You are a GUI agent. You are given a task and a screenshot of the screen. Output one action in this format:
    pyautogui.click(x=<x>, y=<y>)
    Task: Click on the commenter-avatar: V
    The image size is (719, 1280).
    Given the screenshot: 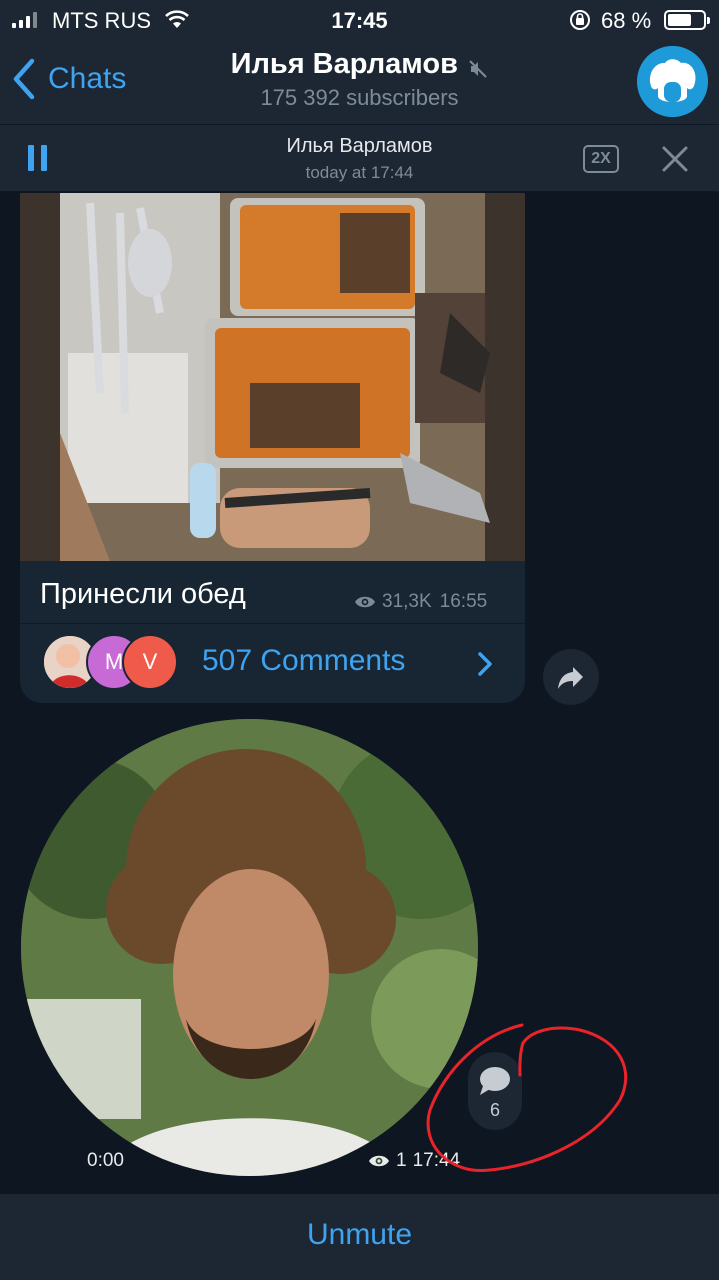 What is the action you would take?
    pyautogui.click(x=150, y=662)
    